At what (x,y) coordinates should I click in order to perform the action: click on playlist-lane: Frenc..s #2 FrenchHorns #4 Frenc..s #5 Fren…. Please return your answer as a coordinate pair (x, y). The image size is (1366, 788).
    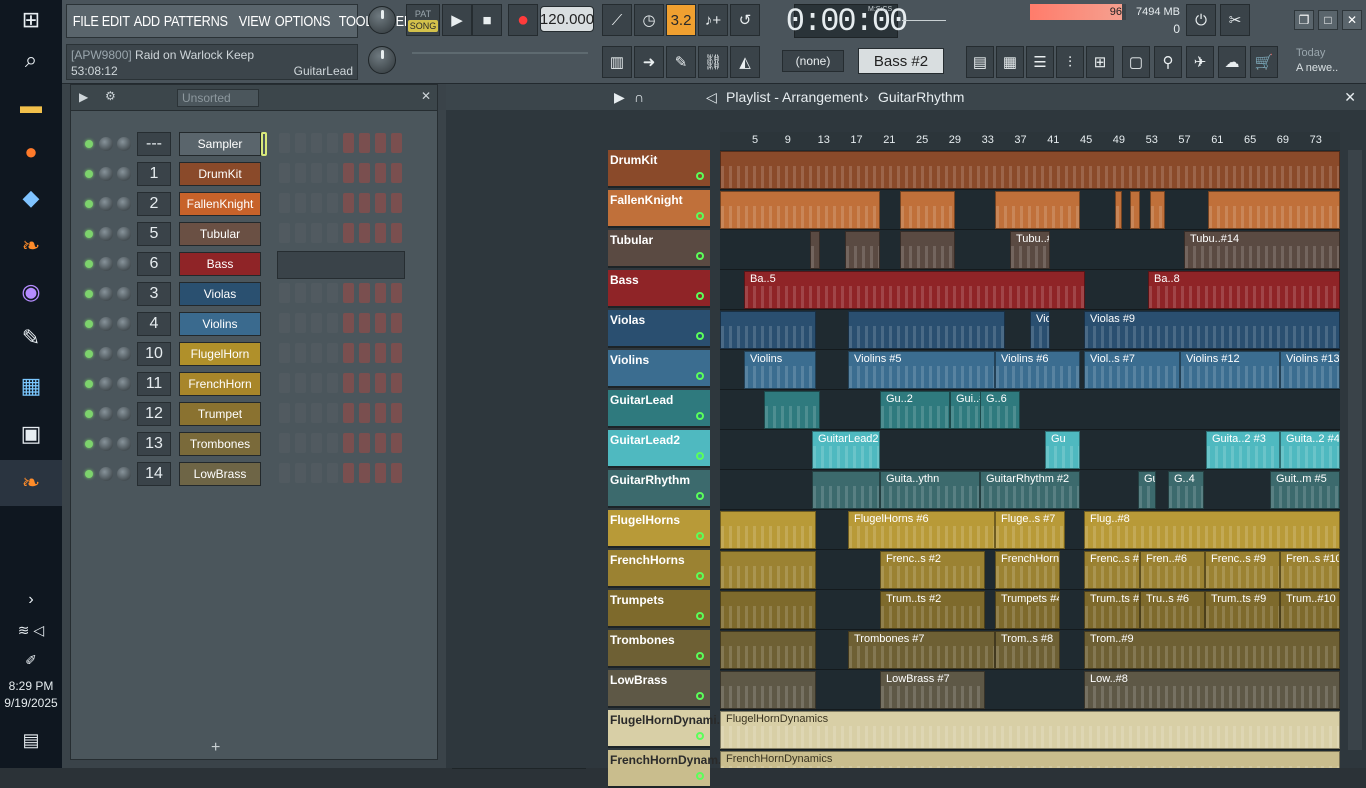
    Looking at the image, I should click on (1030, 570).